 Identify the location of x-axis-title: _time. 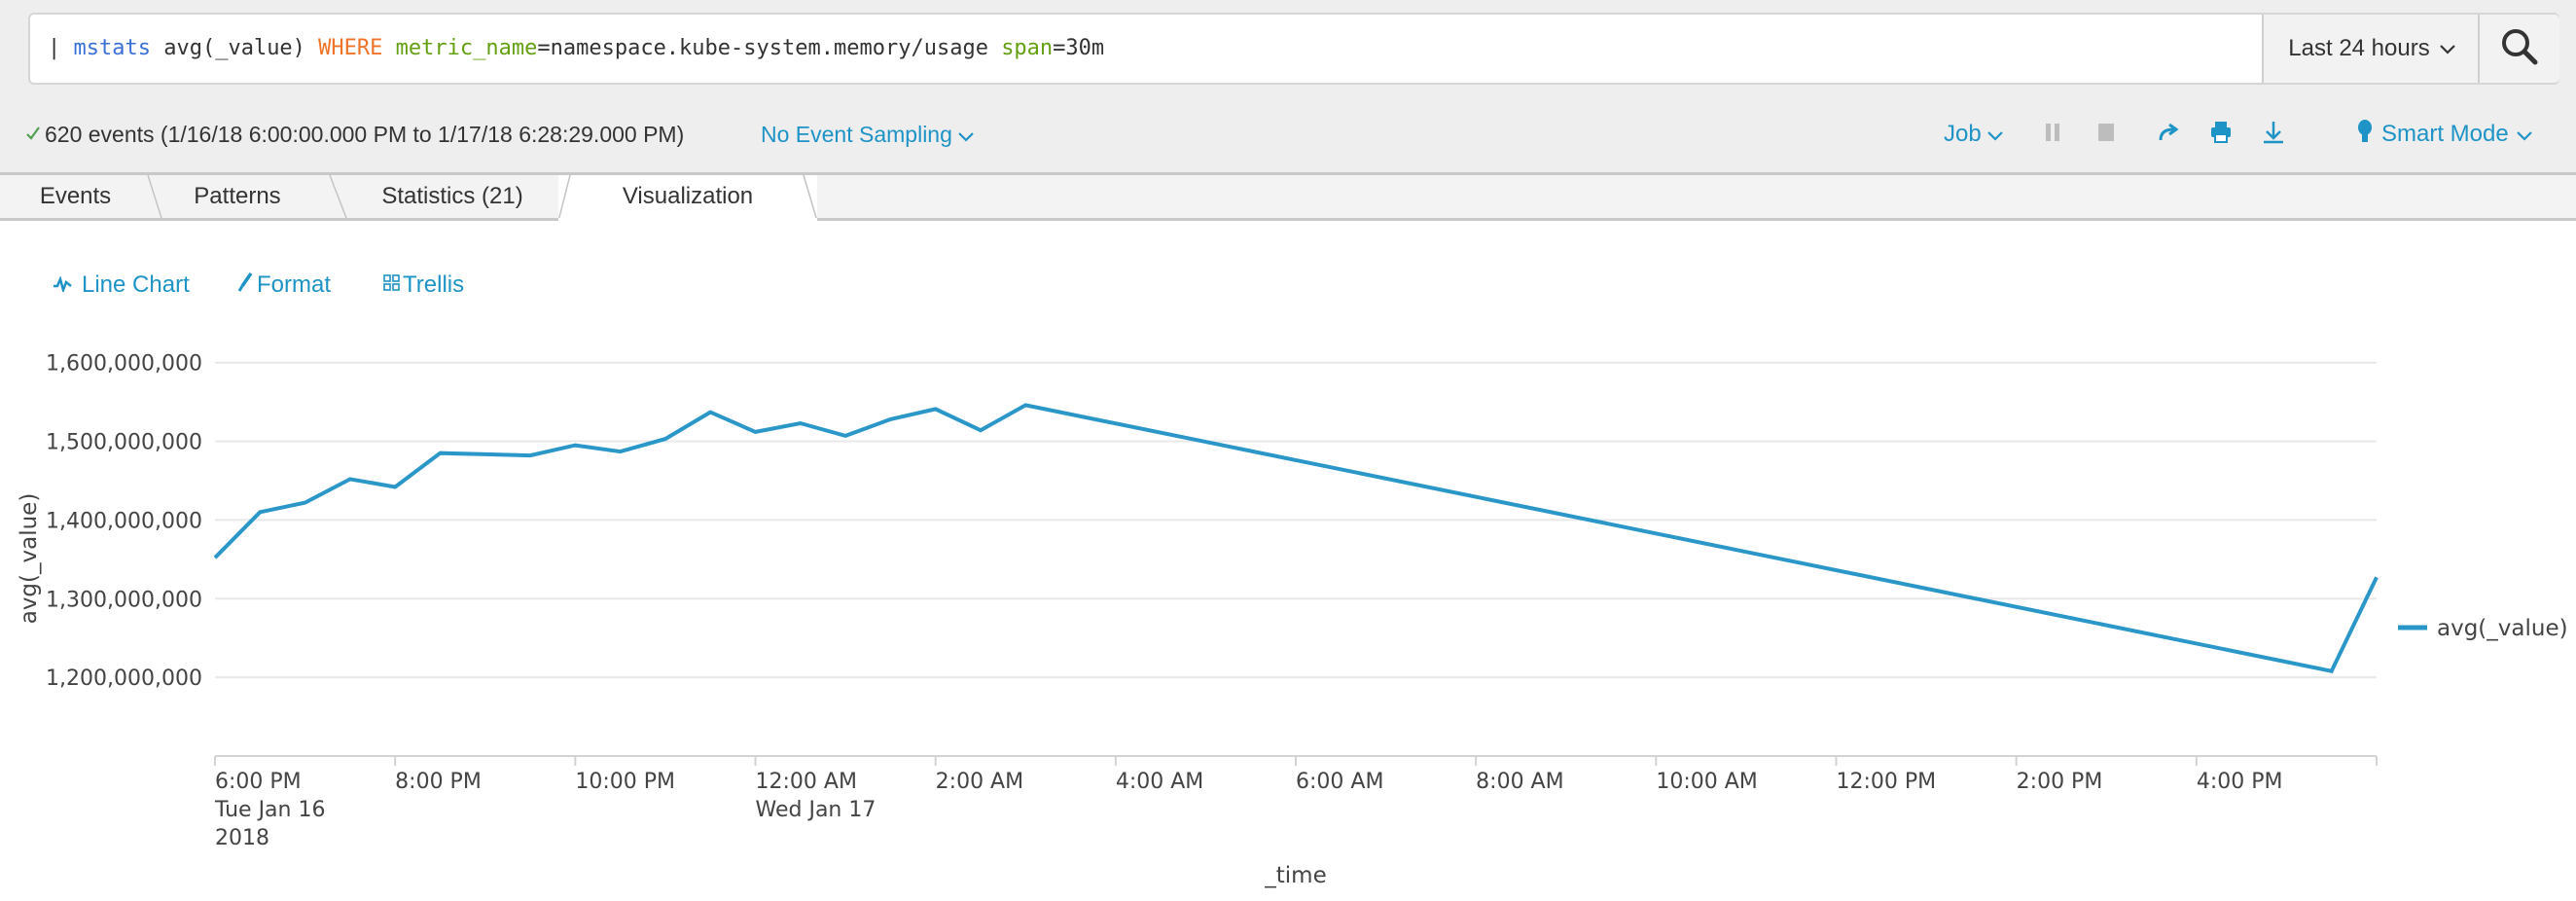
(1295, 875).